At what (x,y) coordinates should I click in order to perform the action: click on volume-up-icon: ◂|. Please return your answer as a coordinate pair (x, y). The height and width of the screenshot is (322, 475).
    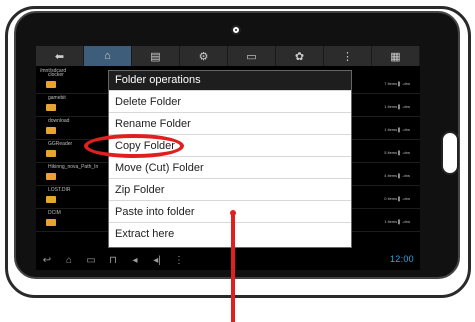
    Looking at the image, I should click on (157, 260).